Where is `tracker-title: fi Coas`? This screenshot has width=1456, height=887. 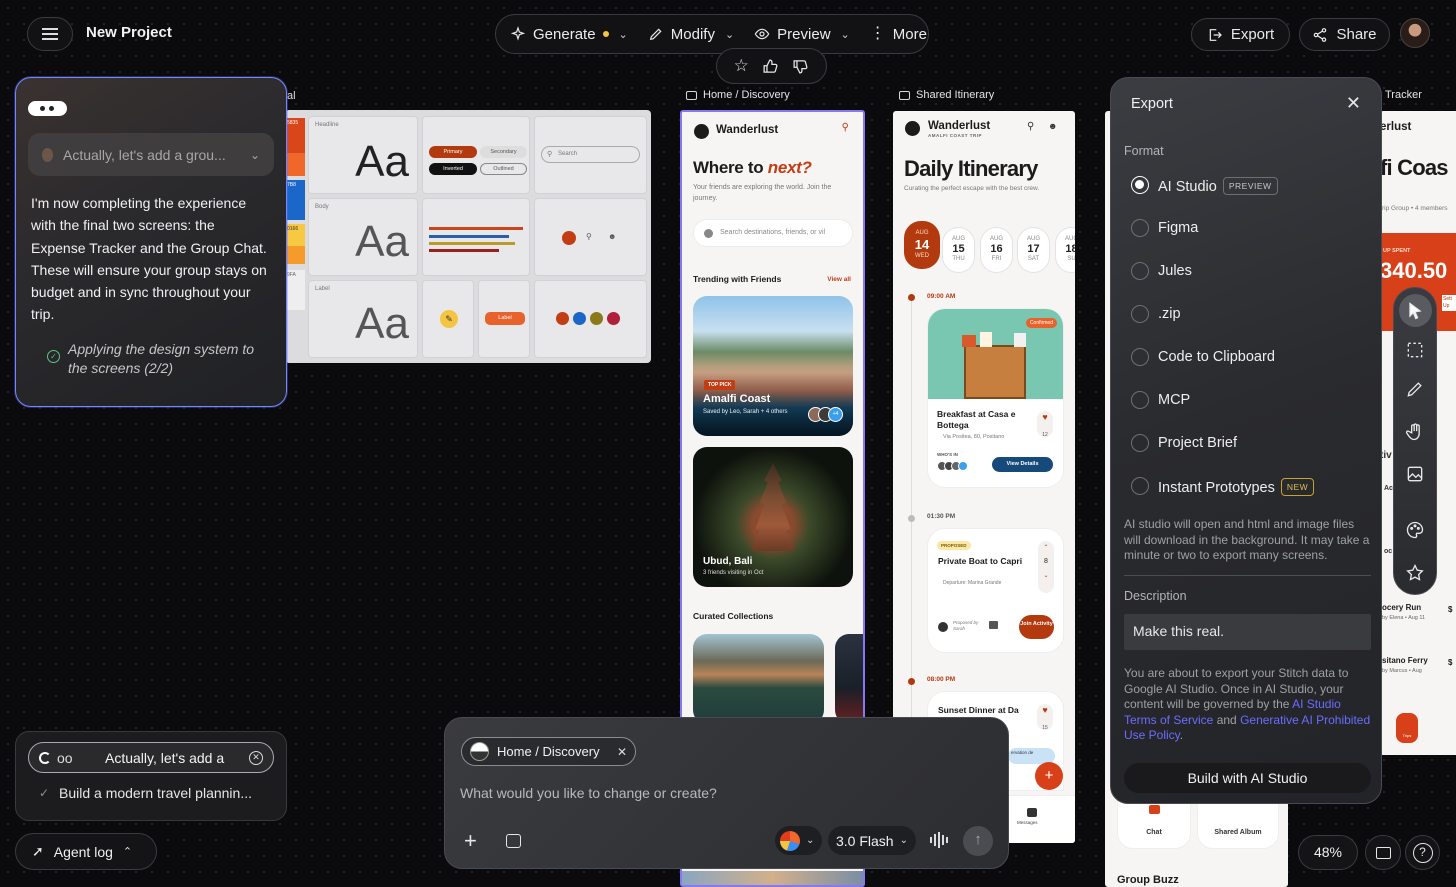
tracker-title: fi Coas is located at coordinates (1414, 167).